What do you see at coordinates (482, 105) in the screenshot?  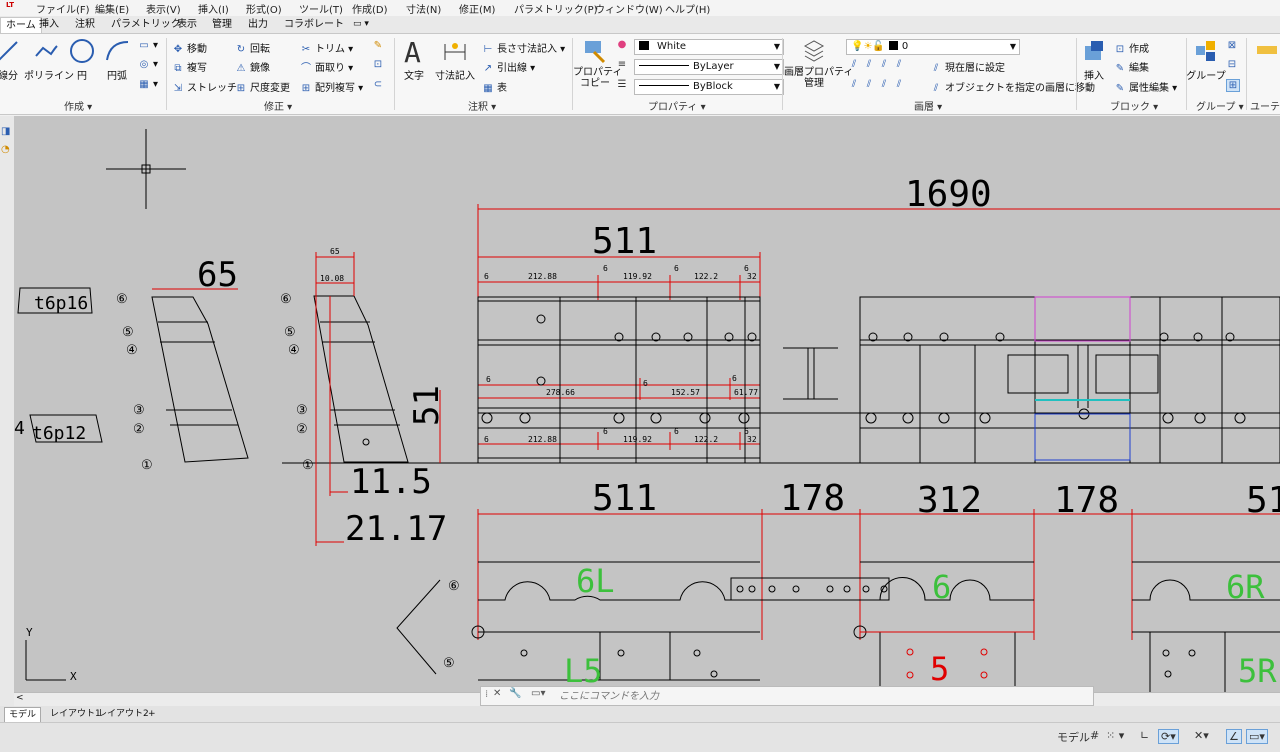 I see `panel-annotation-label: 注釈 ▾` at bounding box center [482, 105].